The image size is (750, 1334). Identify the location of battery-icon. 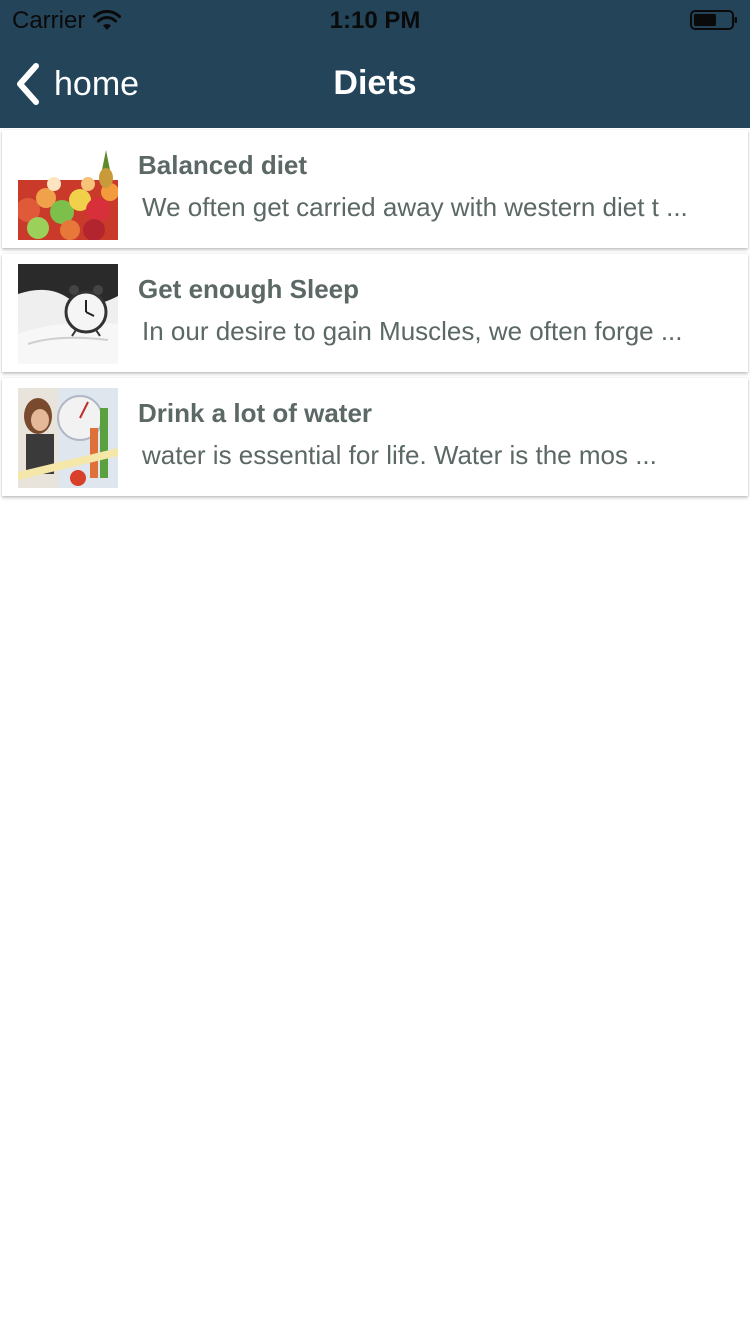
(713, 20).